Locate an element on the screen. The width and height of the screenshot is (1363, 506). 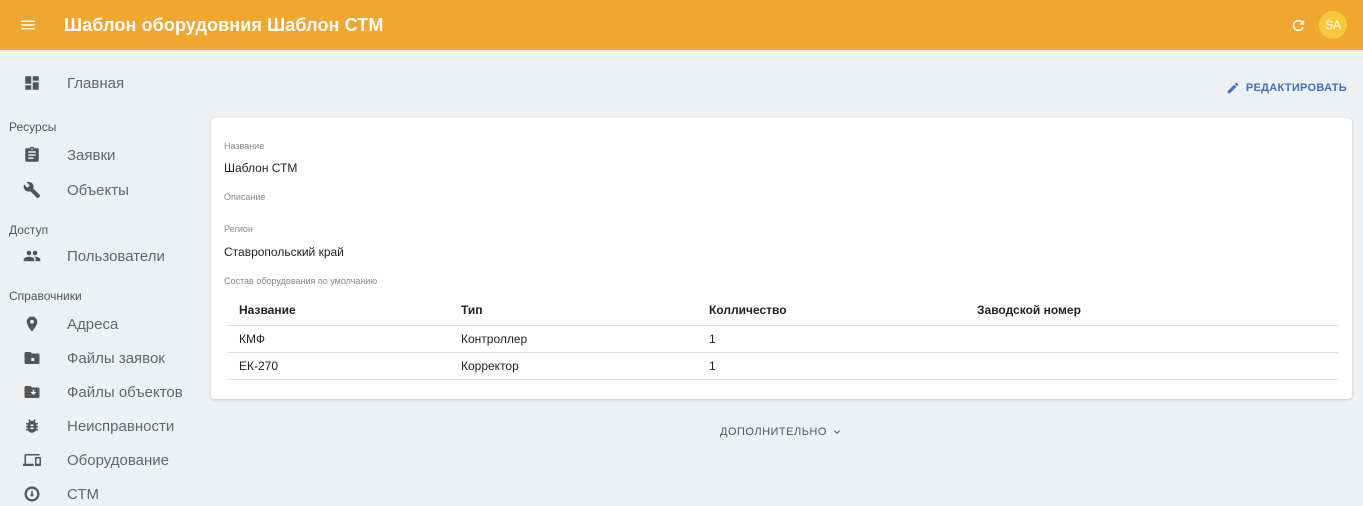
sidebar-item-users: Пользователи is located at coordinates (100, 256).